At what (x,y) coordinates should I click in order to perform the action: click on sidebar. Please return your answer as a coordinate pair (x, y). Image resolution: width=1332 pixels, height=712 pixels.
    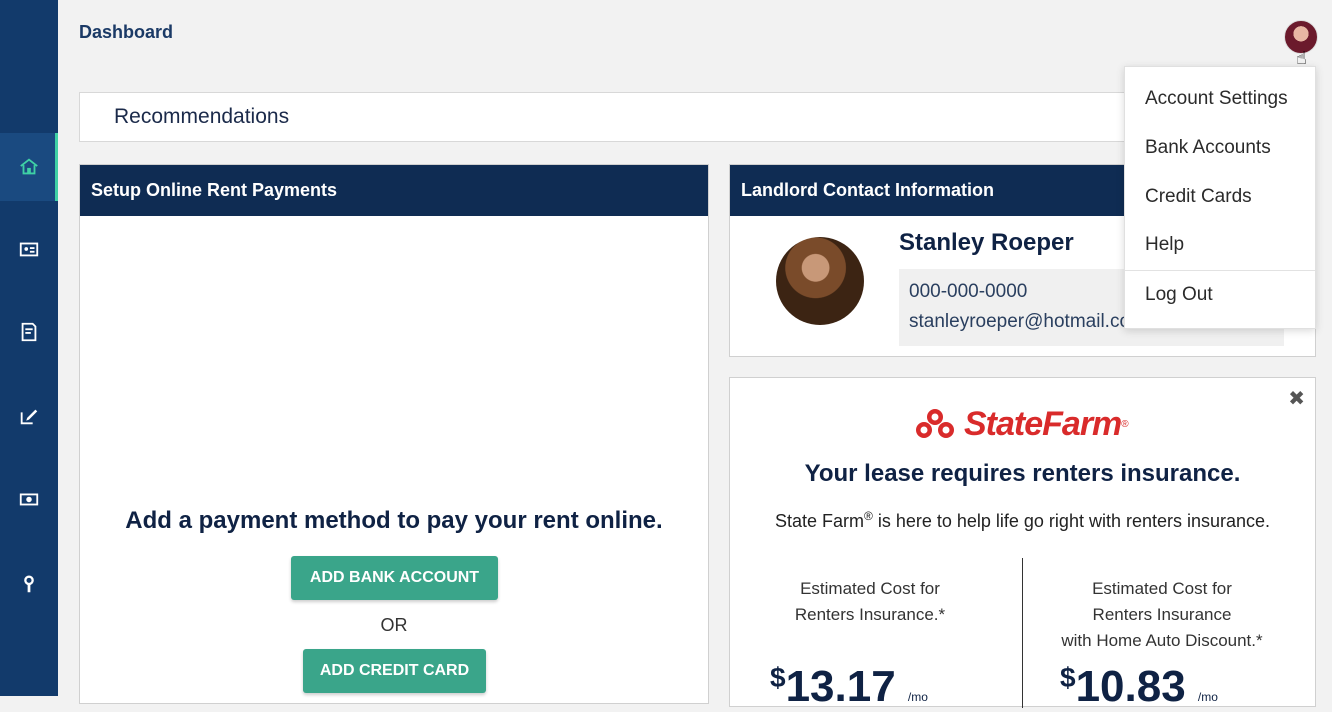
    Looking at the image, I should click on (29, 348).